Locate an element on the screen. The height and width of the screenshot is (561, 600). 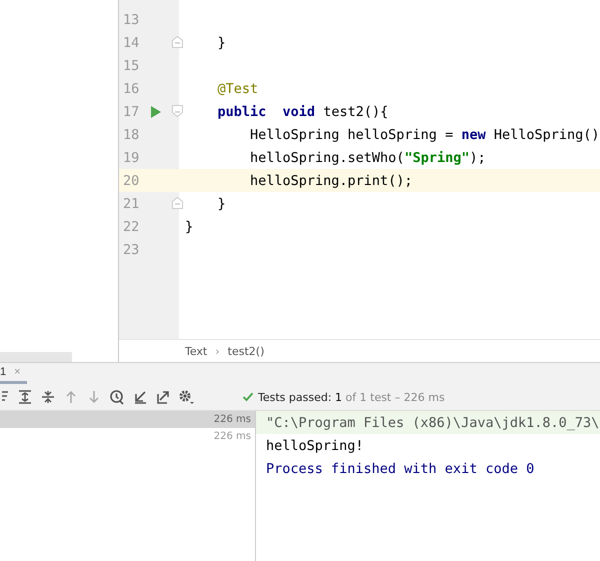
console-line: Process finished with exit code 0 is located at coordinates (401, 469).